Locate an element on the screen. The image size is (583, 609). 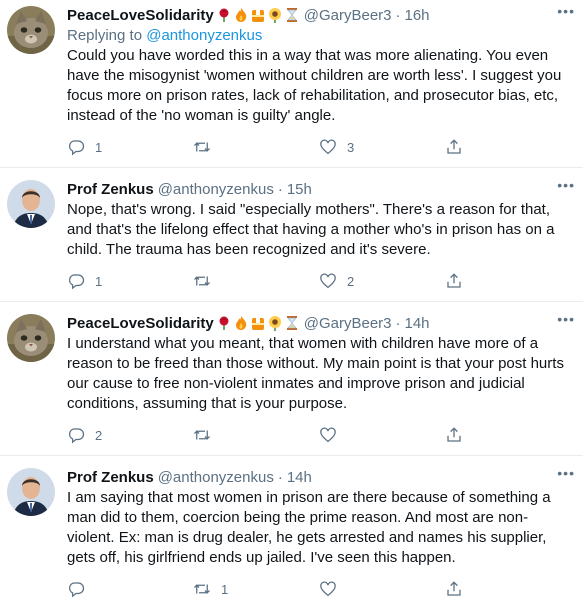
tweet-actions: 1 is located at coordinates (319, 589).